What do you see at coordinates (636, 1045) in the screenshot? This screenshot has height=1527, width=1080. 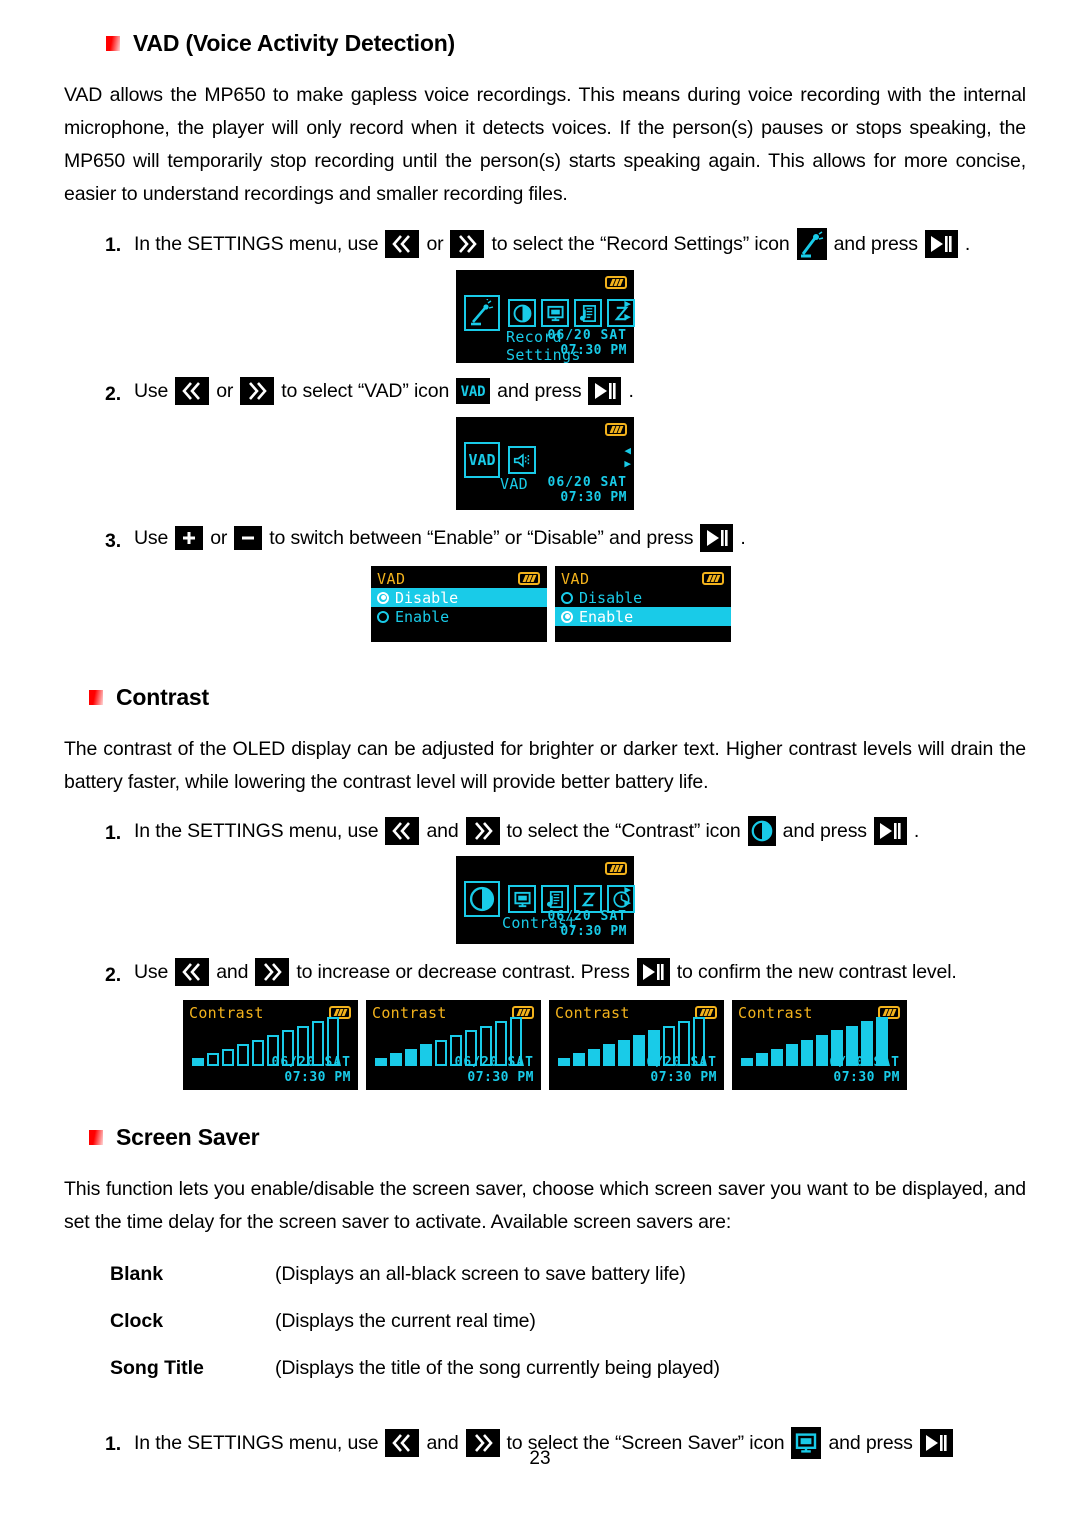 I see `oled-screen-contrast-level-3: Contrast 06/20 SAT 07:30 PM` at bounding box center [636, 1045].